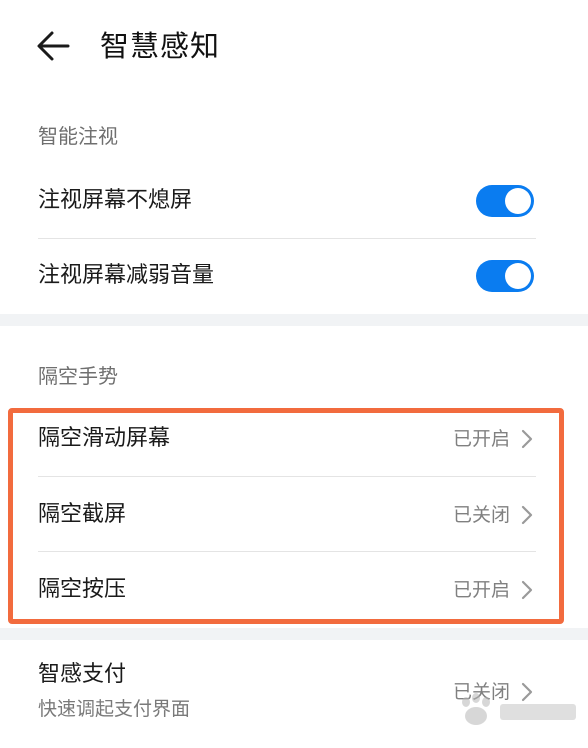  I want to click on section-label-air-gesture: 隔空手势, so click(78, 376).